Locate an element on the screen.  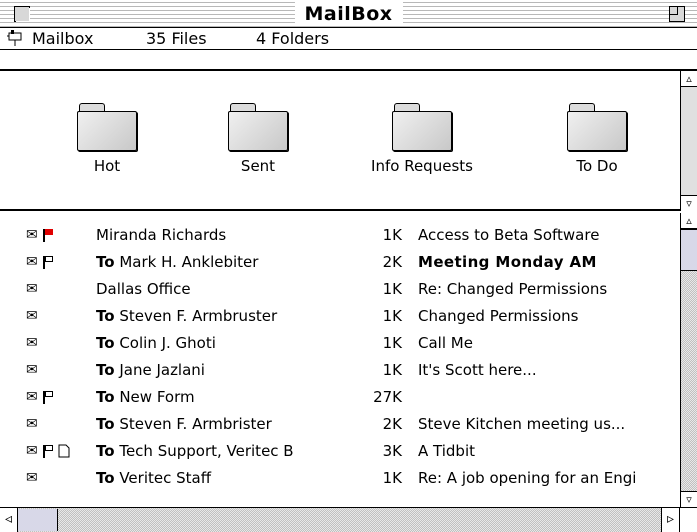
message-row: ✉ To New Form 27K is located at coordinates (340, 397).